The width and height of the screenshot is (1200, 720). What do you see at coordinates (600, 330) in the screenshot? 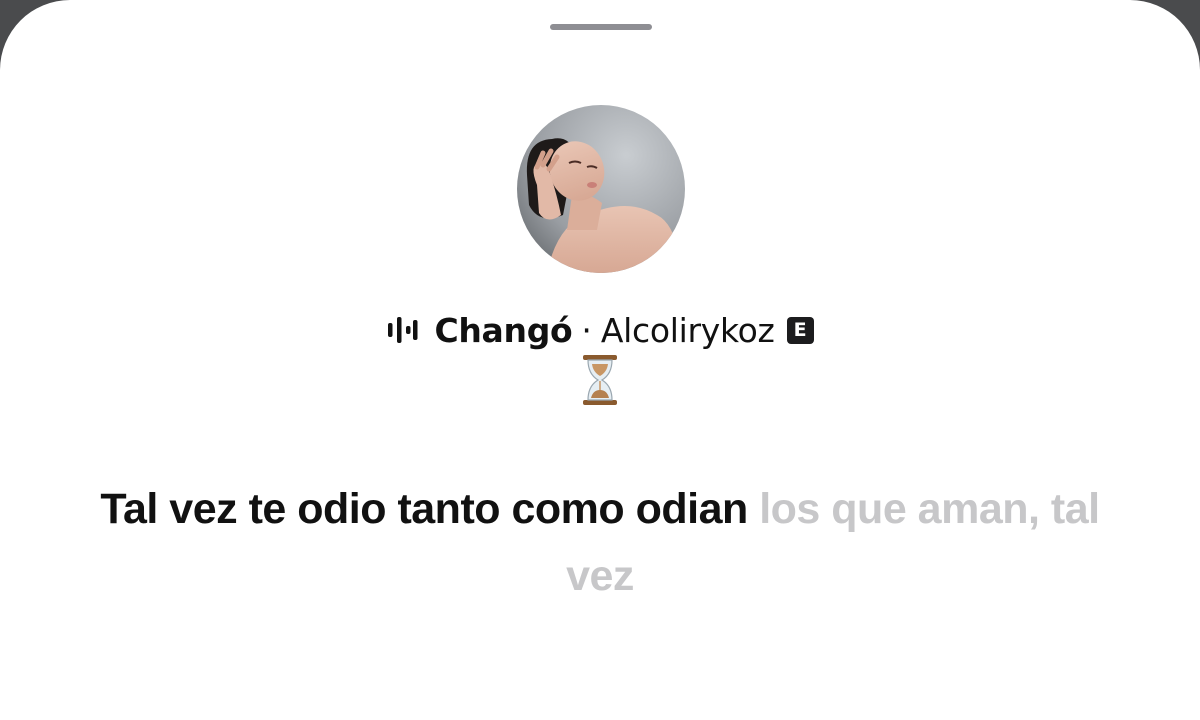
I see `now-playing-track-info: Changó · Alcolirykoz E` at bounding box center [600, 330].